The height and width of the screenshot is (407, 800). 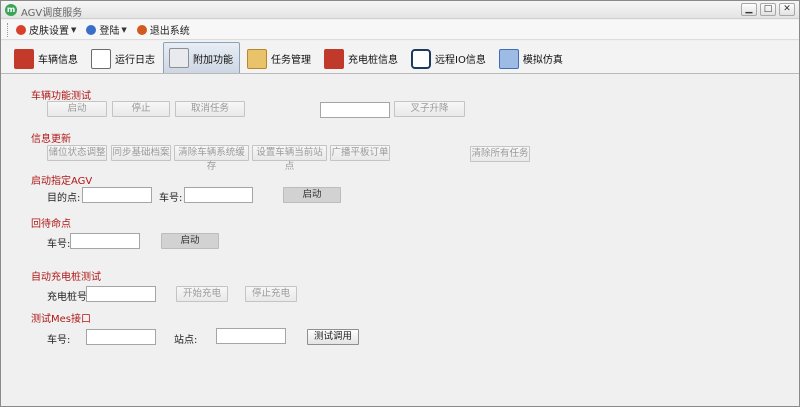 I want to click on menu-login: 登陆 ▼, so click(x=106, y=29).